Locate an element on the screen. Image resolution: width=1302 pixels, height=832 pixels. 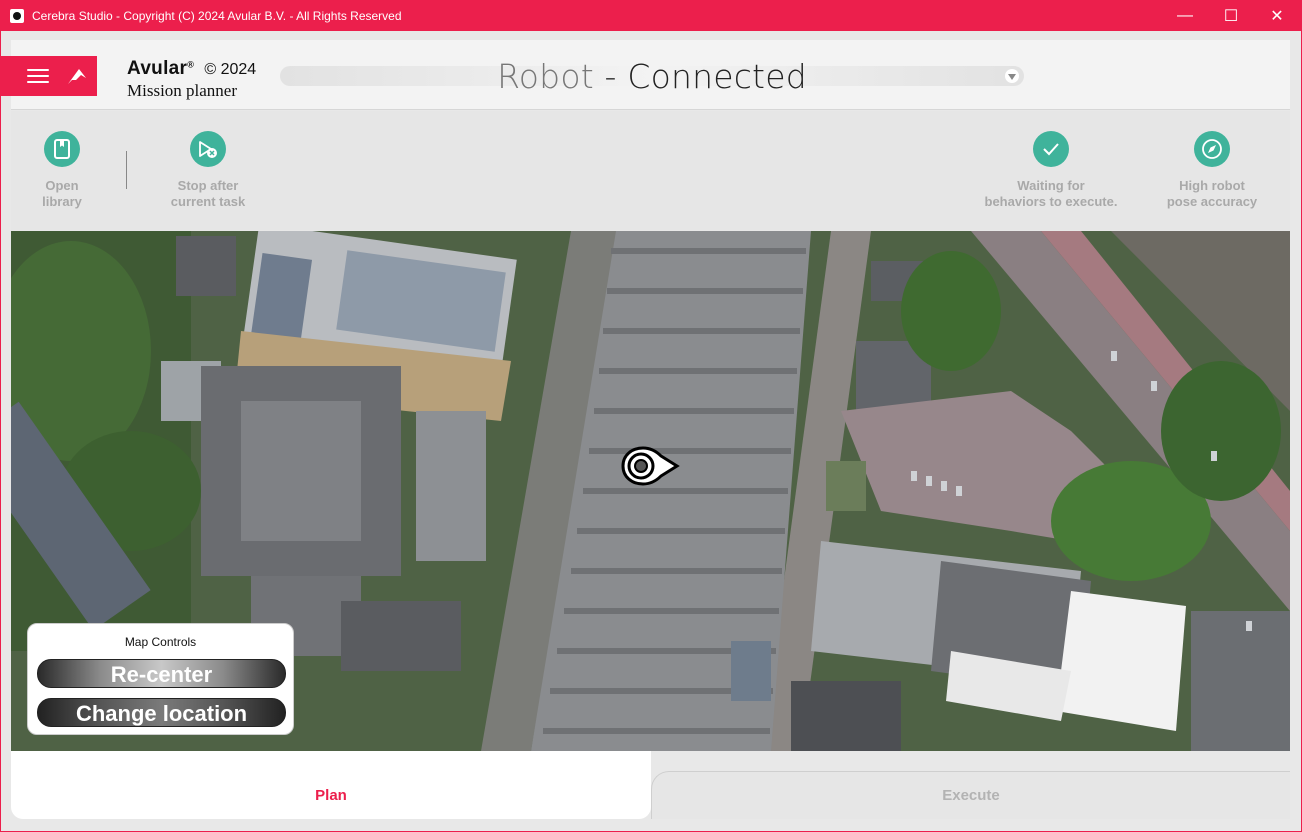
menu-button is located at coordinates (48, 76).